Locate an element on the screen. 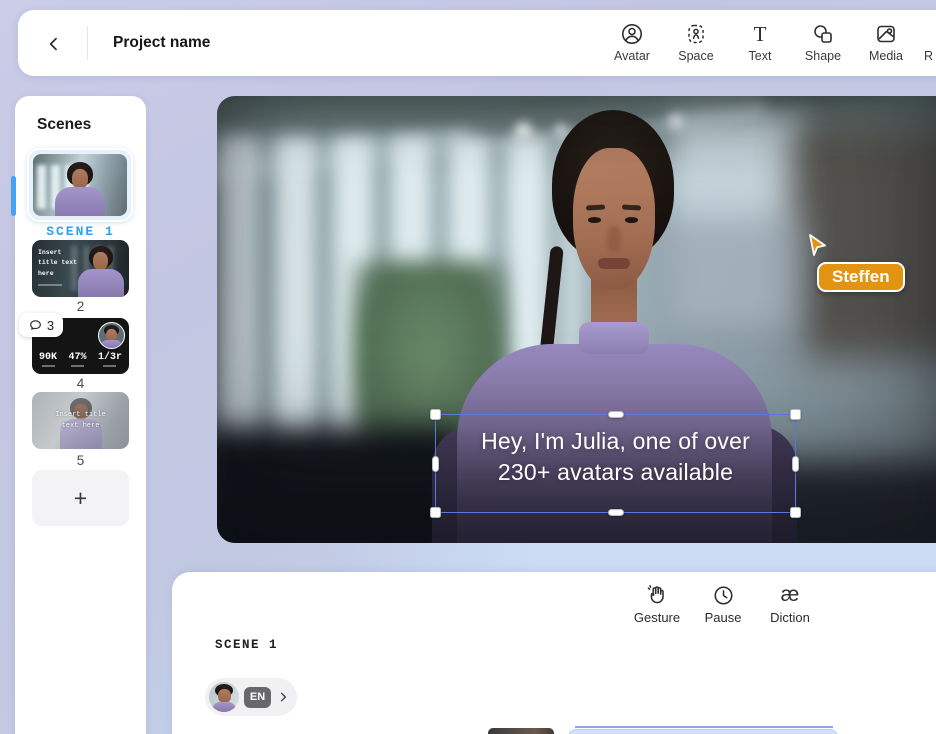 Image resolution: width=936 pixels, height=734 pixels. back-button is located at coordinates (54, 44).